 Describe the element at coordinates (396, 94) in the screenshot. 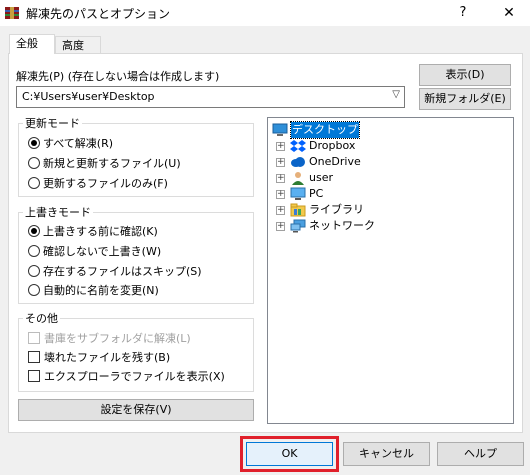

I see `chevron-down-icon: ▽` at that location.